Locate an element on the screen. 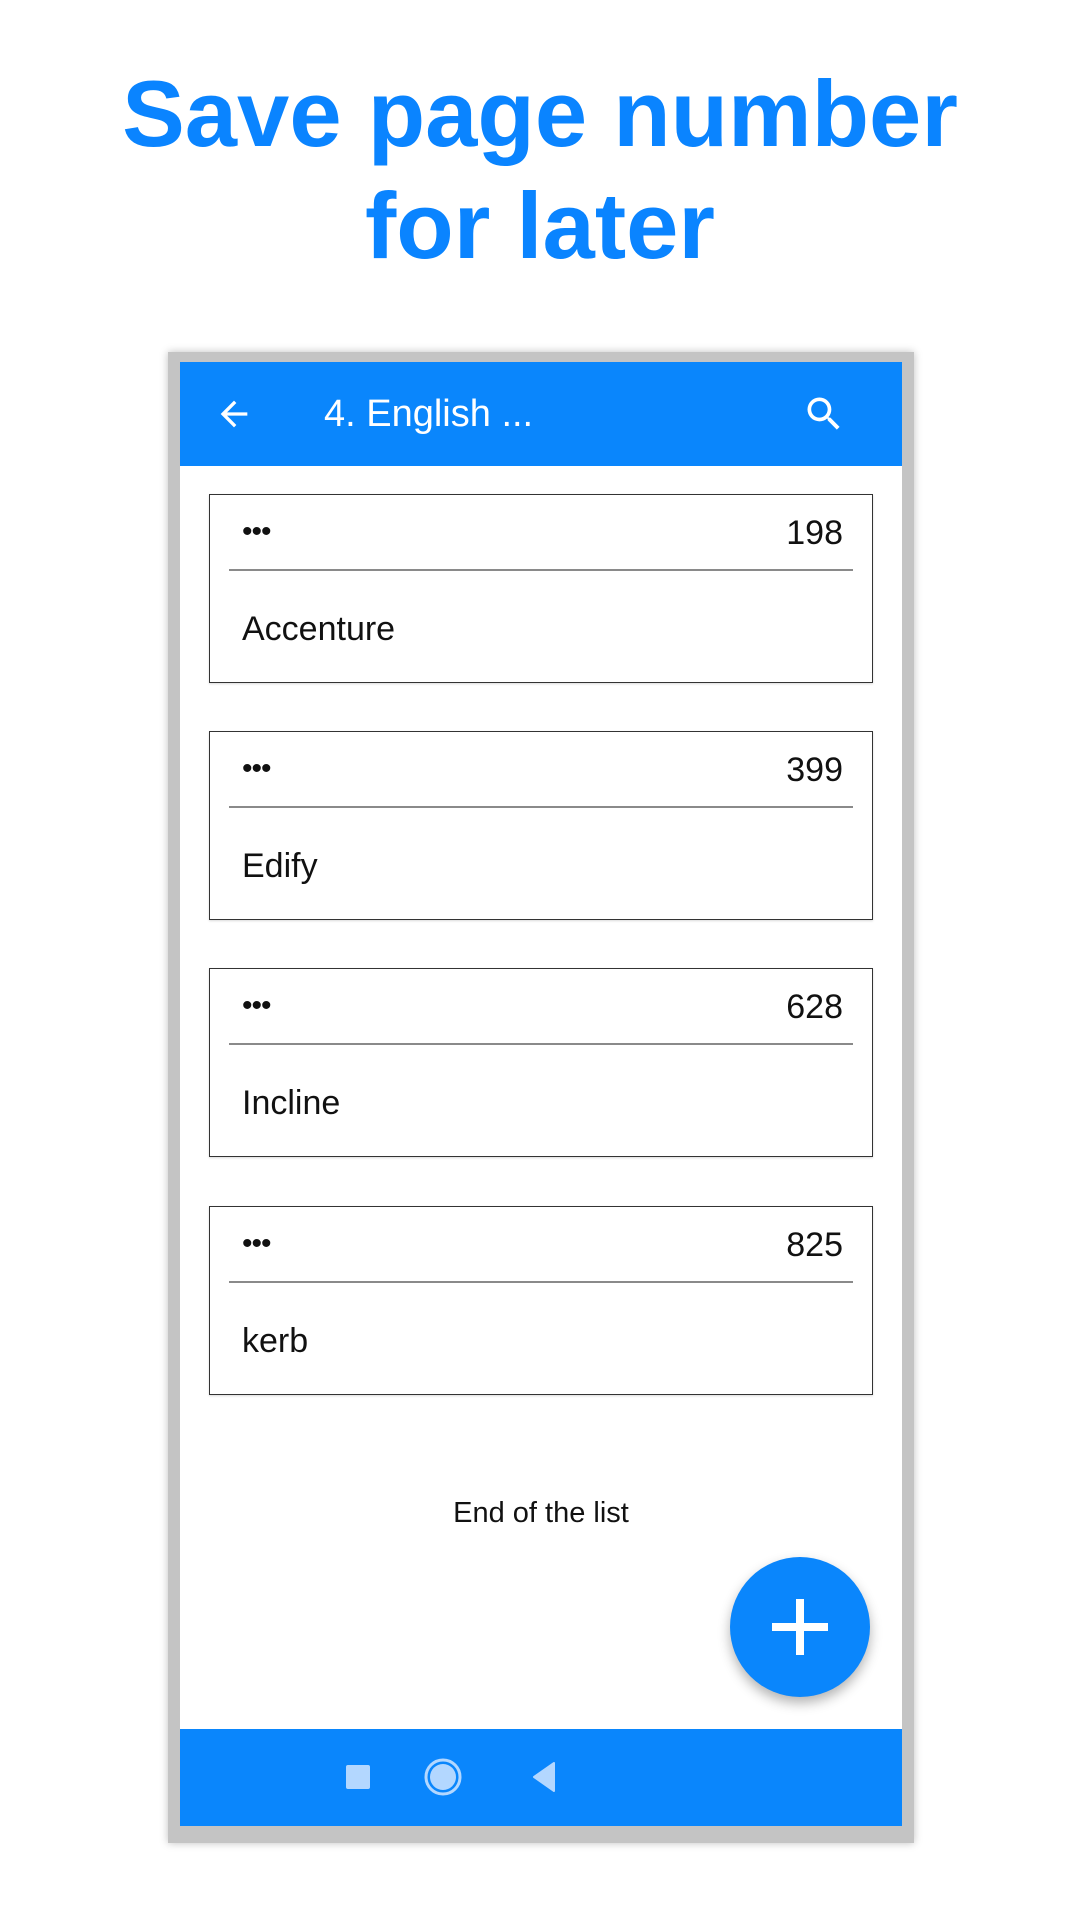 This screenshot has width=1080, height=1920. back-button is located at coordinates (234, 414).